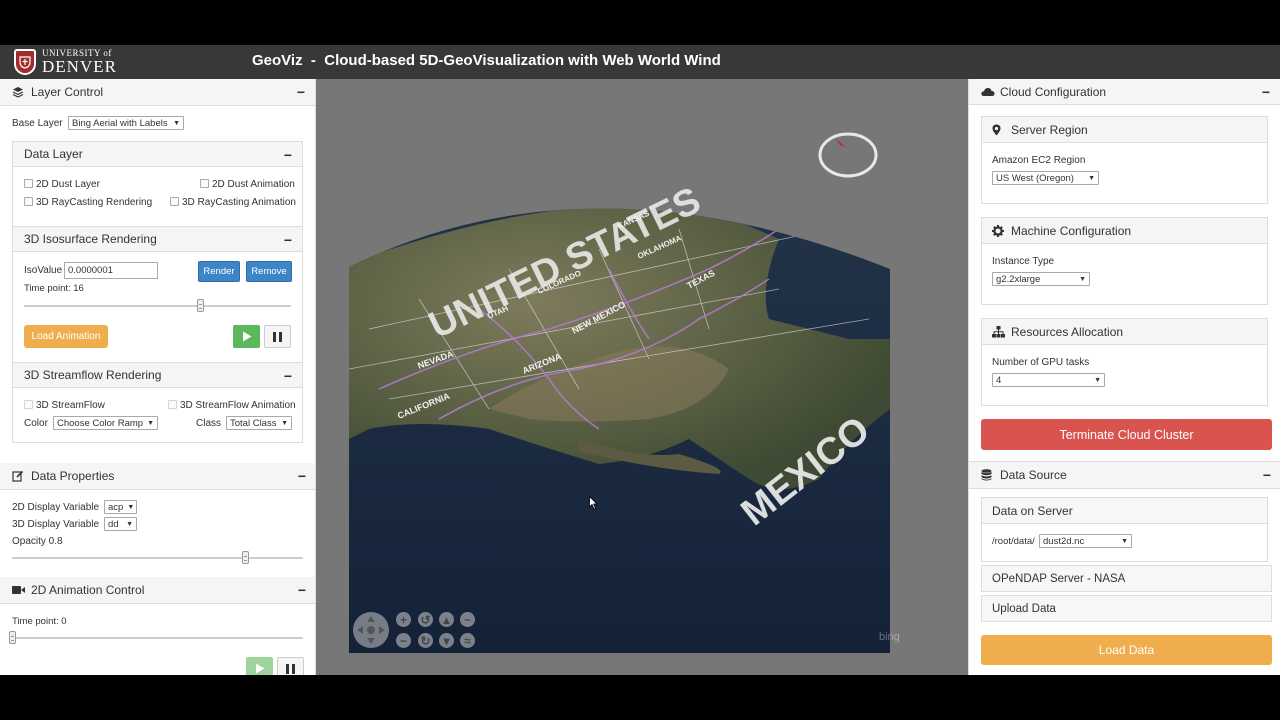 The height and width of the screenshot is (720, 1280). What do you see at coordinates (19, 476) in the screenshot?
I see `edit-icon` at bounding box center [19, 476].